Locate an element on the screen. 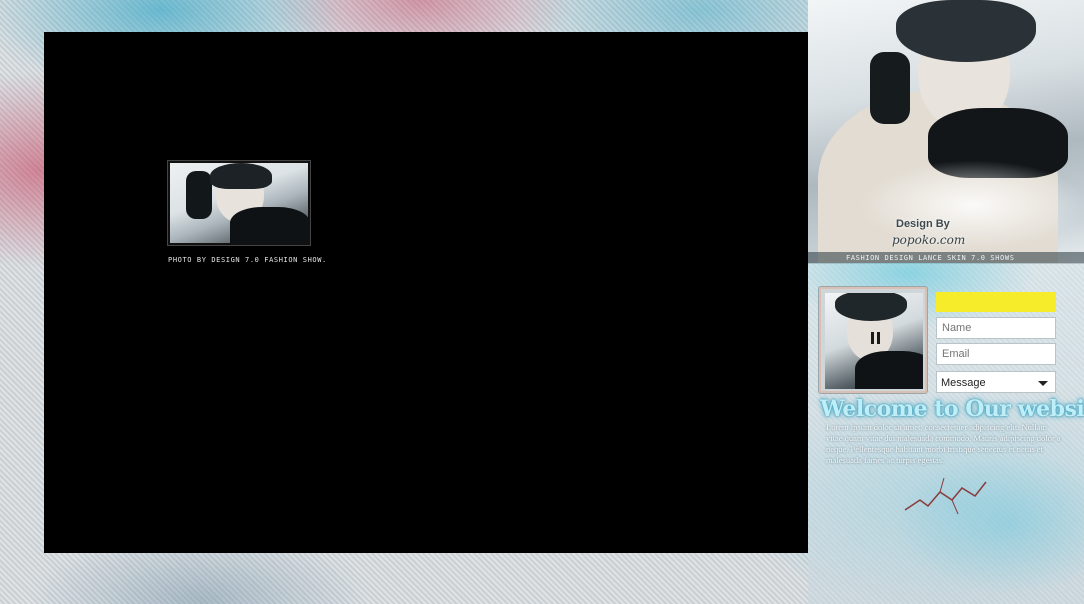 Image resolution: width=1084 pixels, height=604 pixels. design-by-label: Design By is located at coordinates (923, 224).